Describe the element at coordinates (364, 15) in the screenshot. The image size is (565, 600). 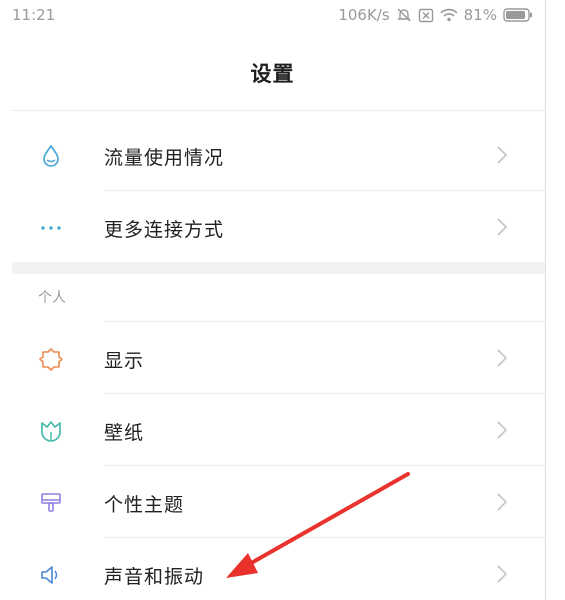
I see `network-speed: 106K/s` at that location.